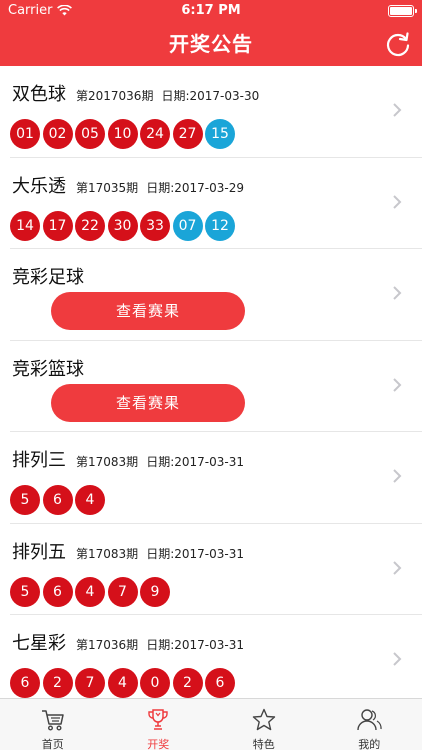 This screenshot has height=750, width=422. Describe the element at coordinates (187, 225) in the screenshot. I see `blue-ball: 07` at that location.